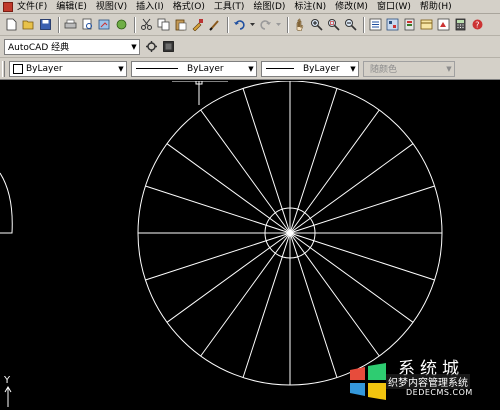 The width and height of the screenshot is (500, 410). What do you see at coordinates (87, 24) in the screenshot?
I see `preview-icon` at bounding box center [87, 24].